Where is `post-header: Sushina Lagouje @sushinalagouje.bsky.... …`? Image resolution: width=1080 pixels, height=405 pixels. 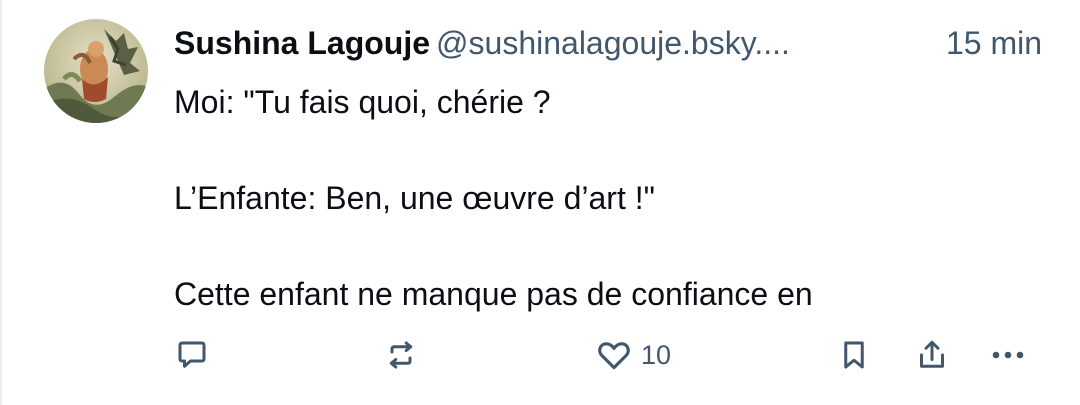
post-header: Sushina Lagouje @sushinalagouje.bsky.... … is located at coordinates (614, 43).